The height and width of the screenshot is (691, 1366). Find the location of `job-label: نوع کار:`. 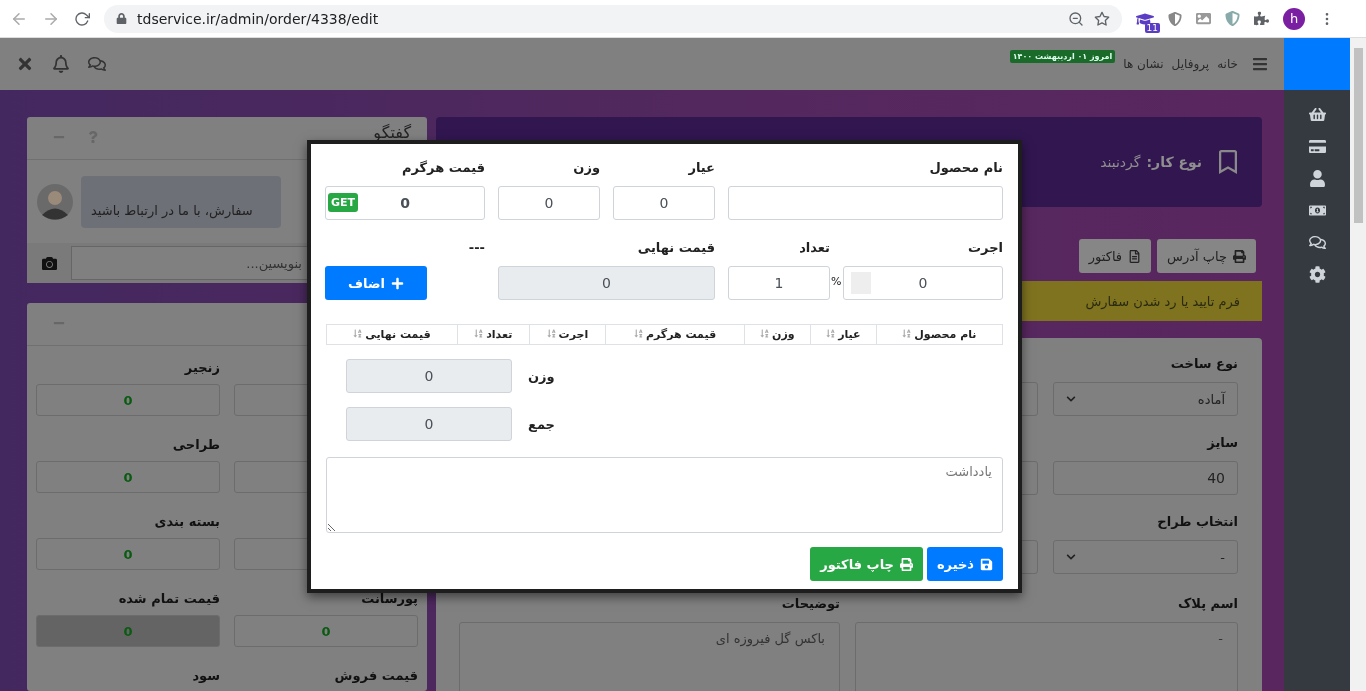

job-label: نوع کار: is located at coordinates (1174, 162).